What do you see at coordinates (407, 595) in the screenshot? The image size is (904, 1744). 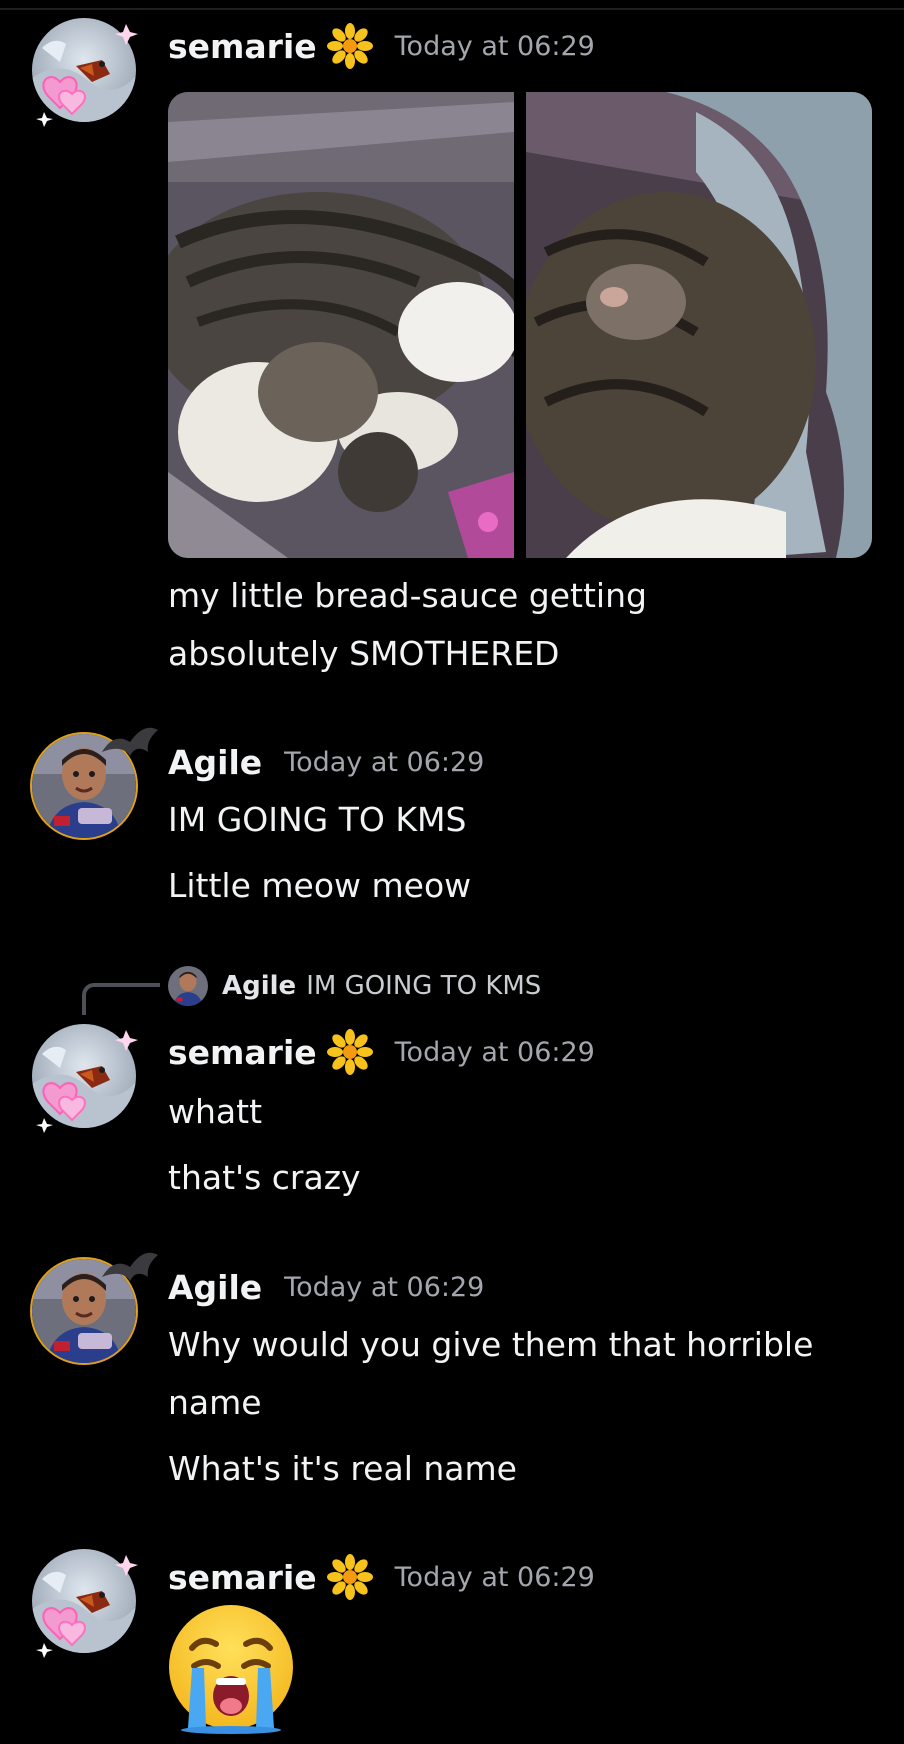 I see `message-text-line: my little bread-sauce getting` at bounding box center [407, 595].